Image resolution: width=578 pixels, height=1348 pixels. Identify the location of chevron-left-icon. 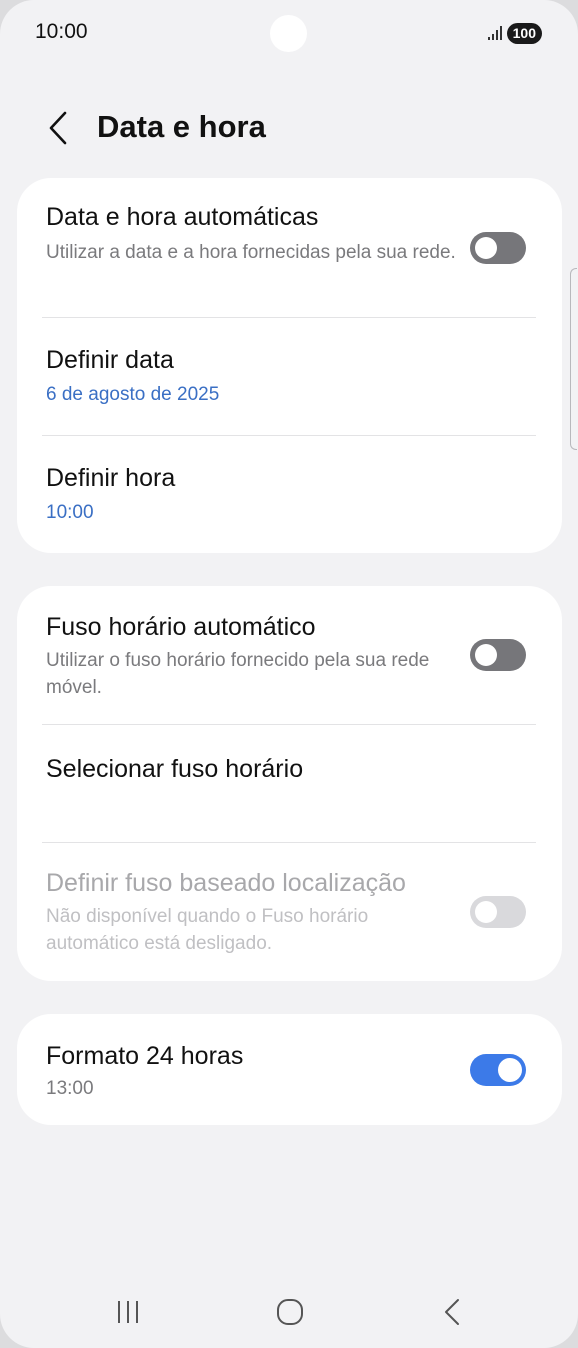
(58, 128).